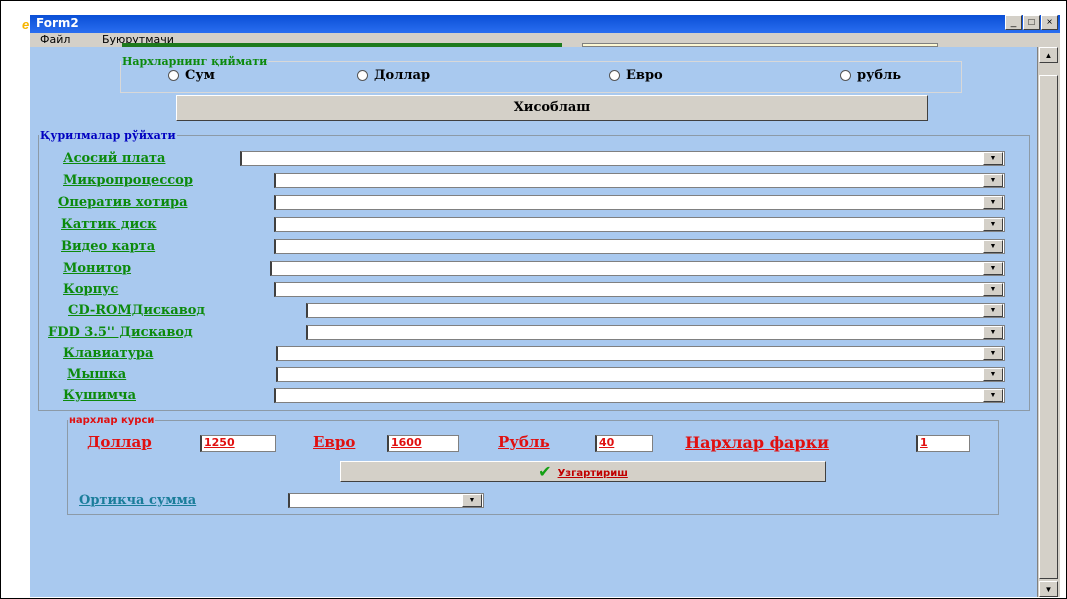 This screenshot has height=599, width=1067. Describe the element at coordinates (1048, 327) in the screenshot. I see `scroll-thumb` at that location.